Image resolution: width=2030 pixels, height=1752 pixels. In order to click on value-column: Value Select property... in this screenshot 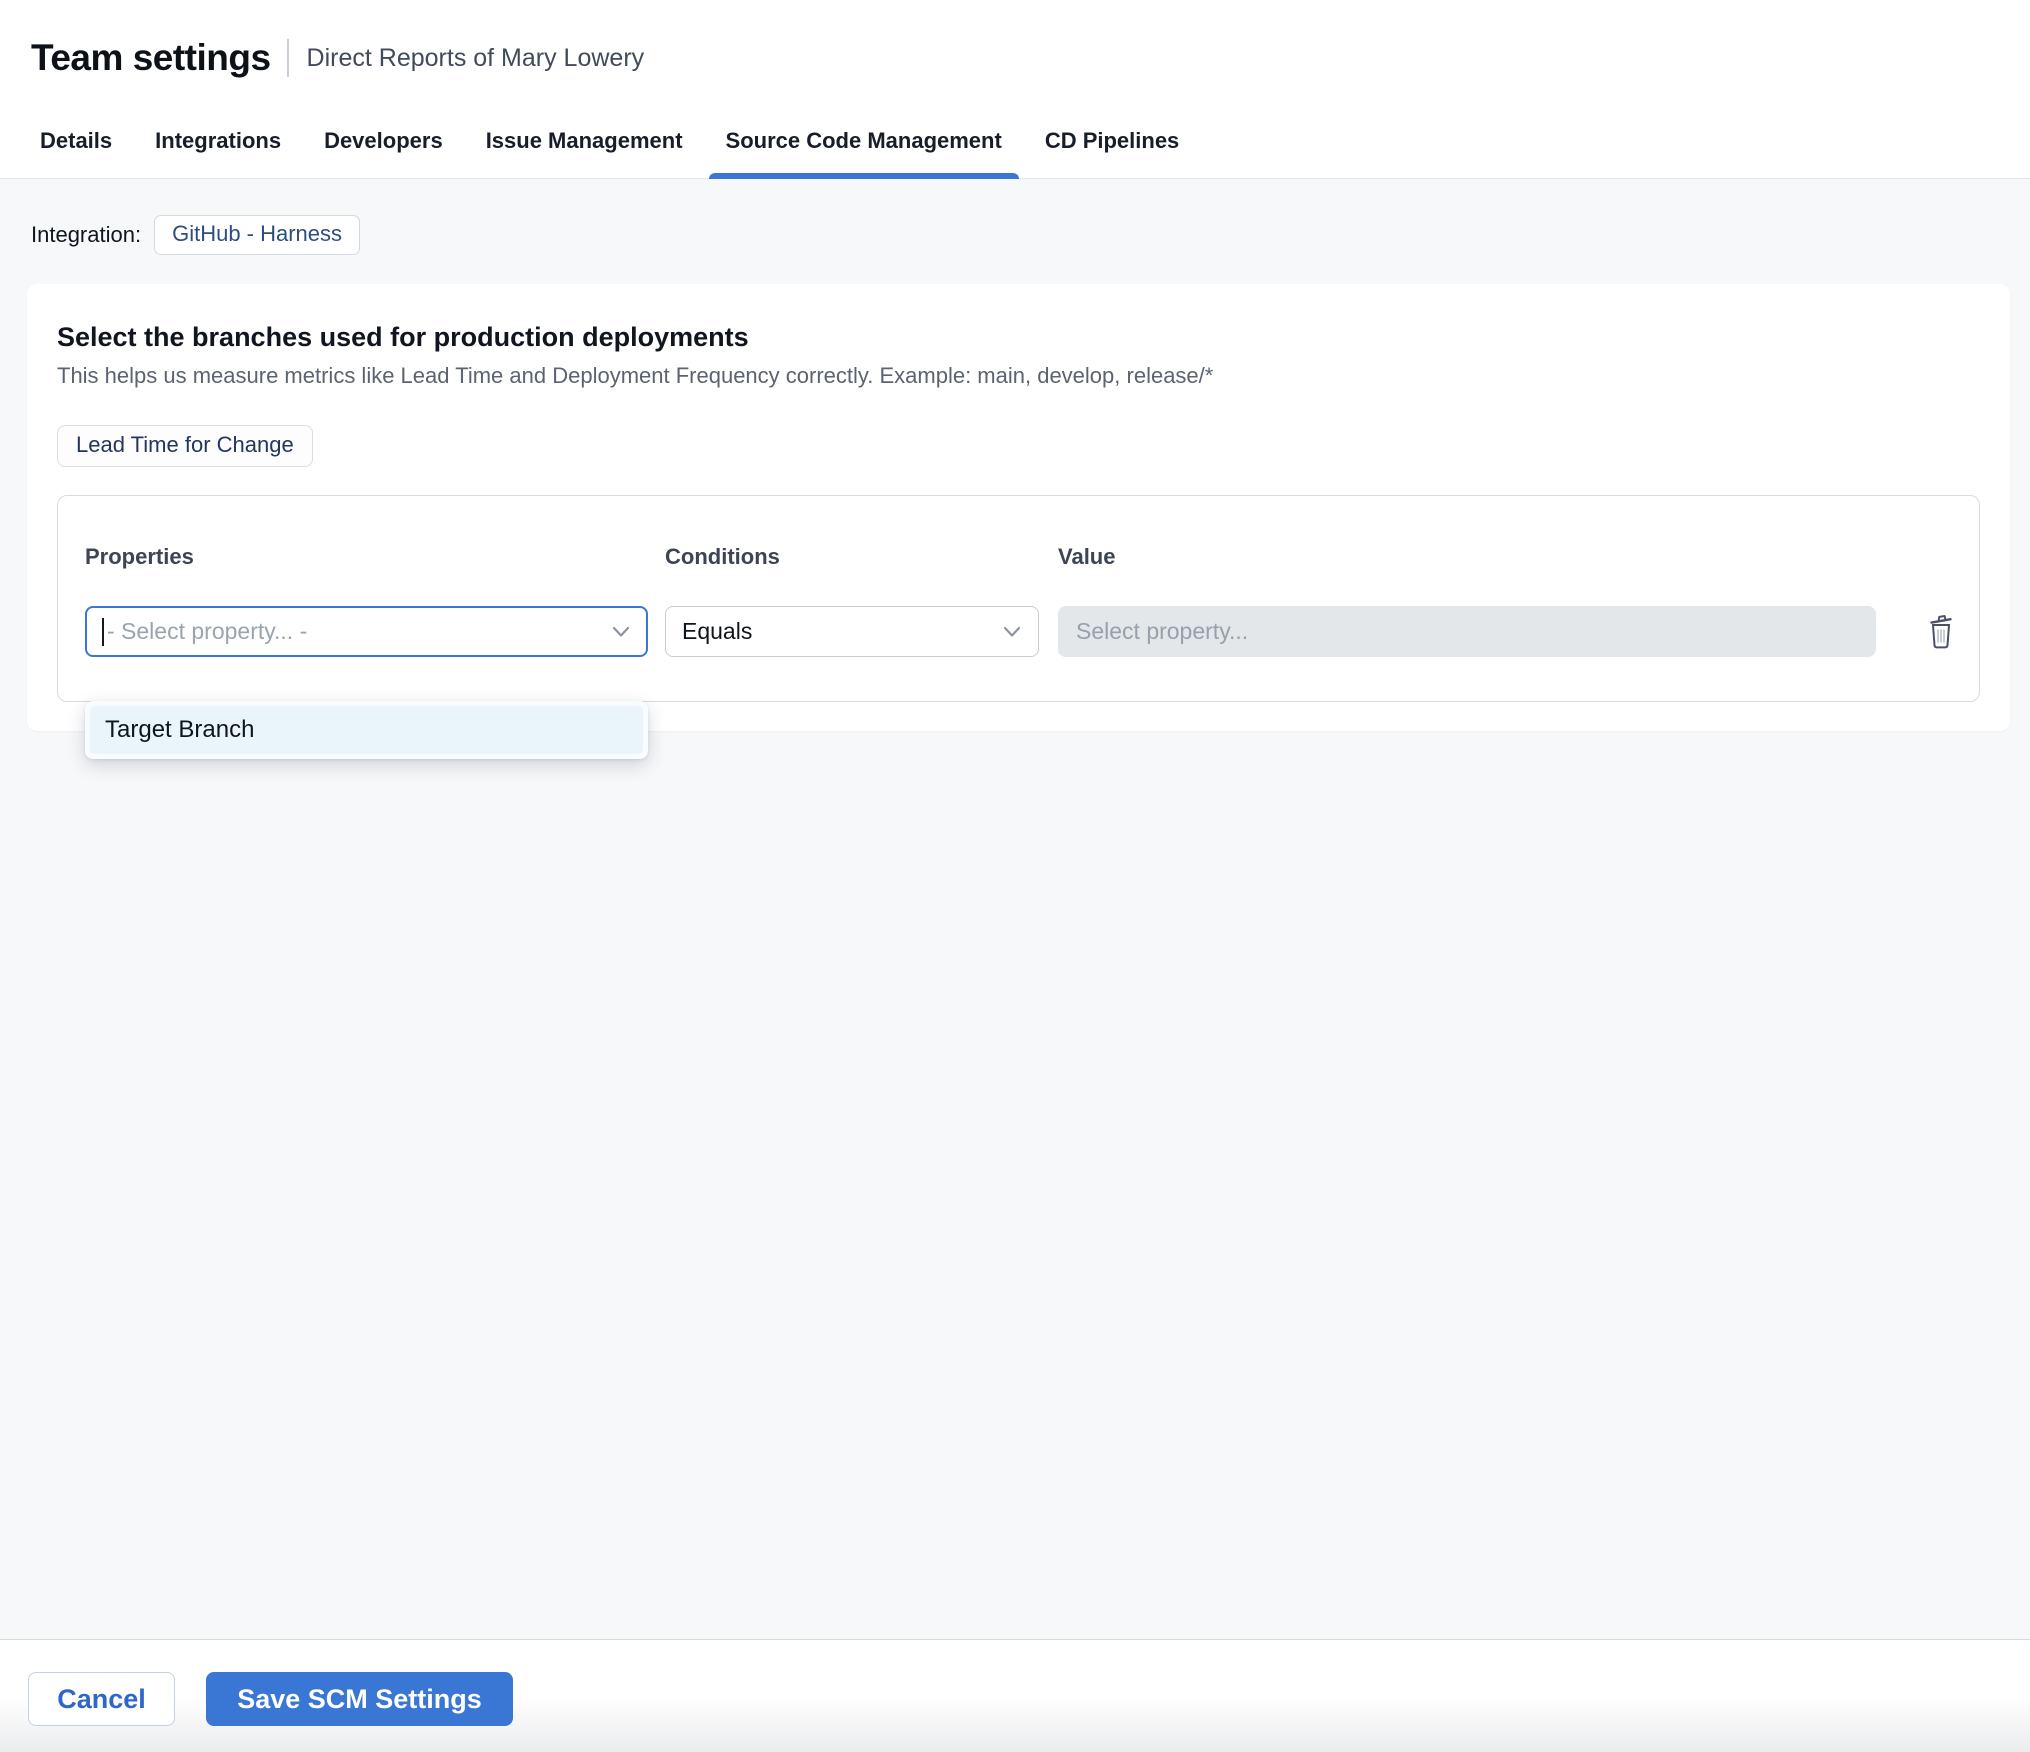, I will do `click(1467, 600)`.